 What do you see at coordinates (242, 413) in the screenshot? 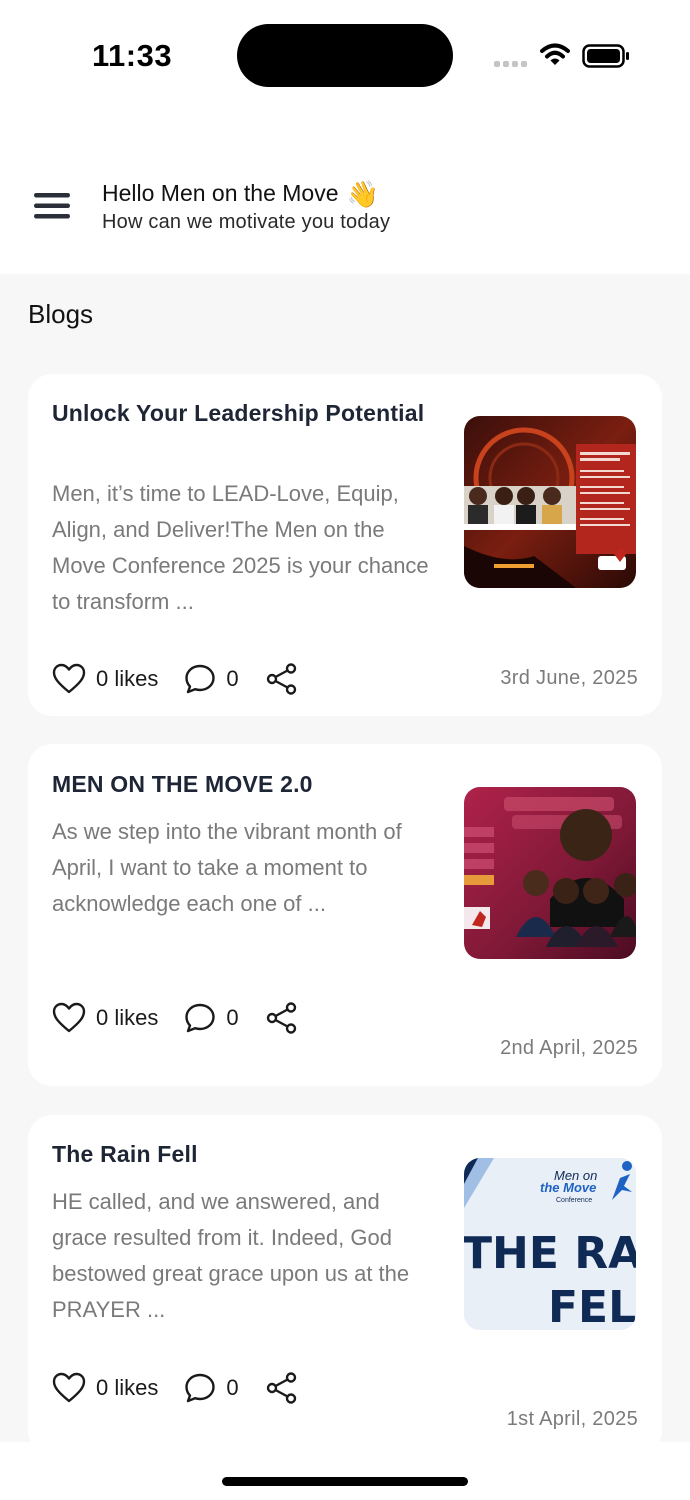
I see `blog-title: Unlock Your Leadership Potential` at bounding box center [242, 413].